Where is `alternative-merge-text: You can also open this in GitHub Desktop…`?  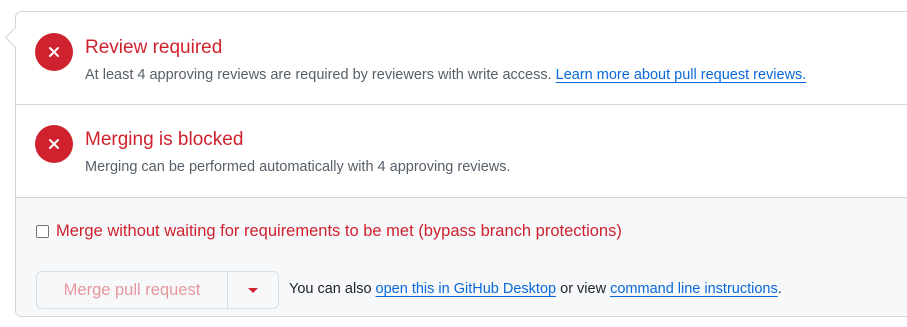
alternative-merge-text: You can also open this in GitHub Desktop… is located at coordinates (535, 289).